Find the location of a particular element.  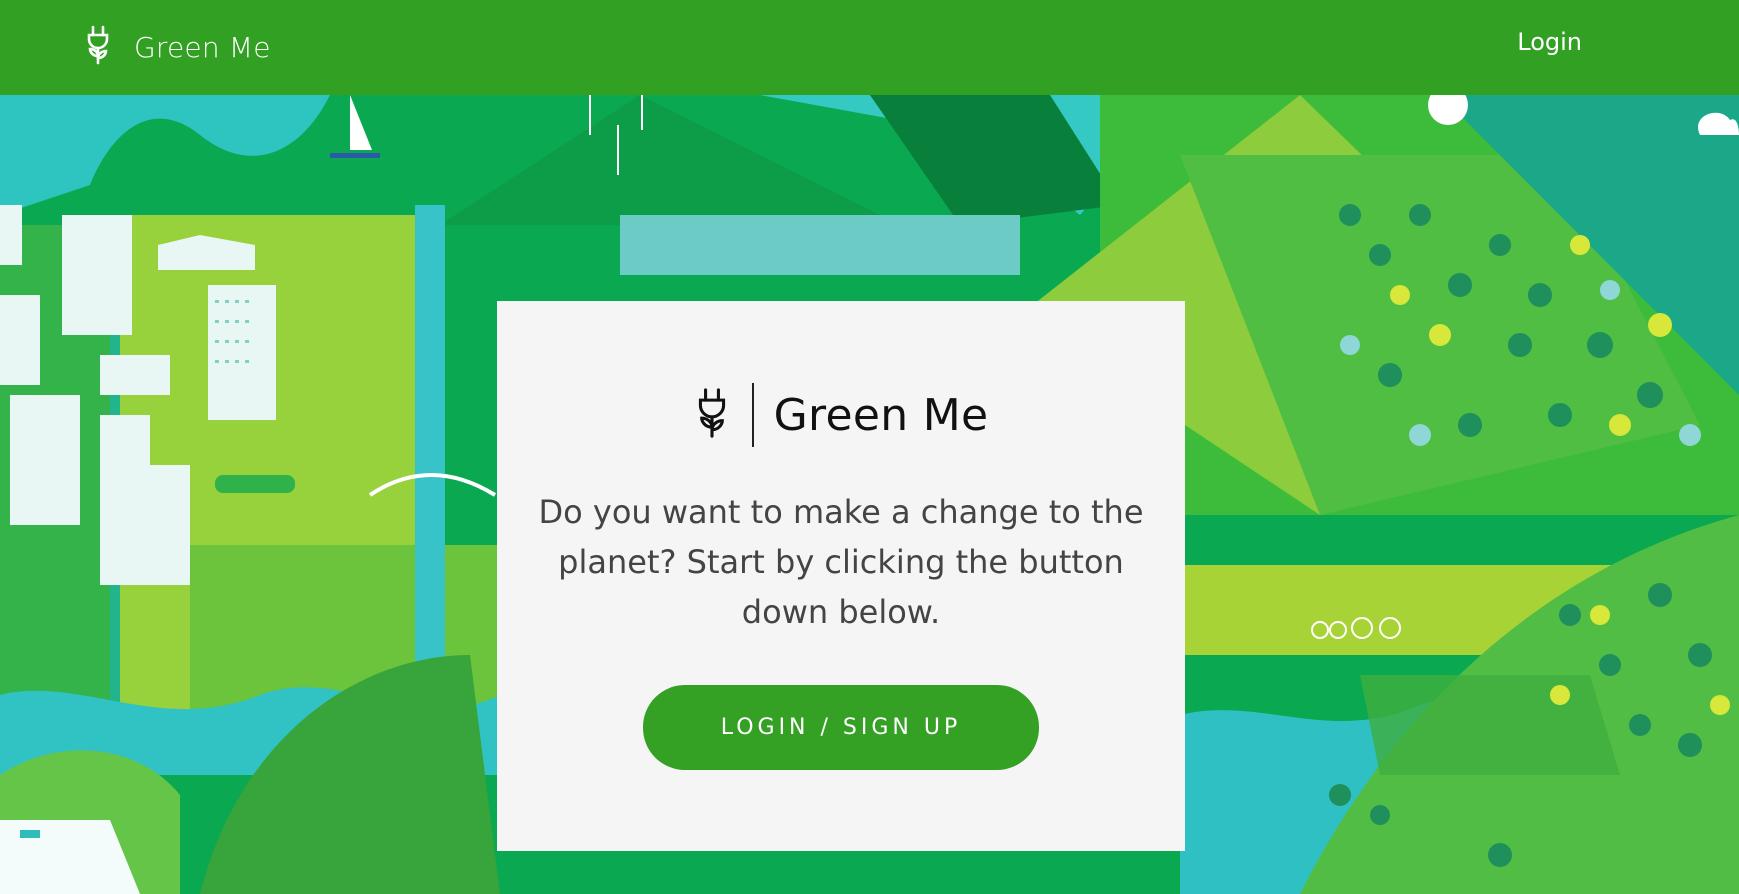

card-logo: Green Me is located at coordinates (841, 415).